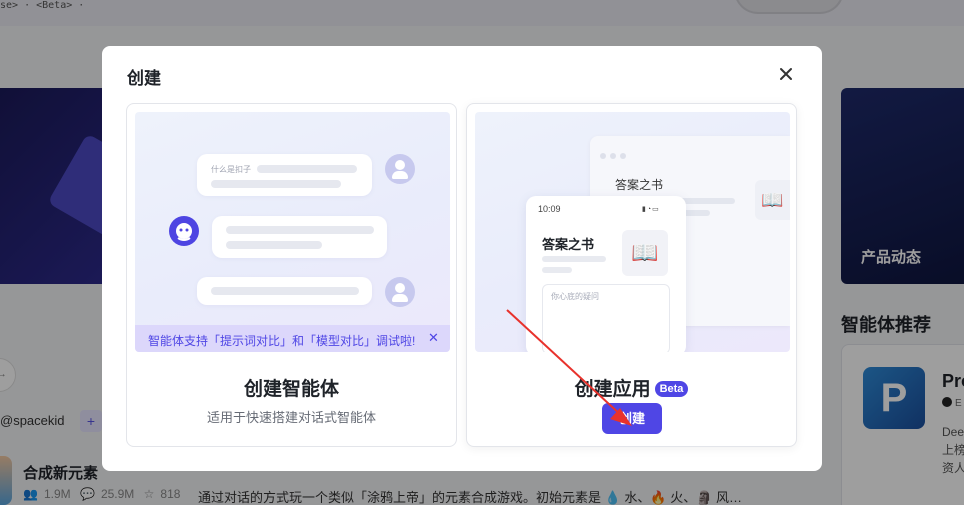 This screenshot has height=505, width=964. What do you see at coordinates (651, 209) in the screenshot?
I see `signal-icon: ▮◔▭` at bounding box center [651, 209].